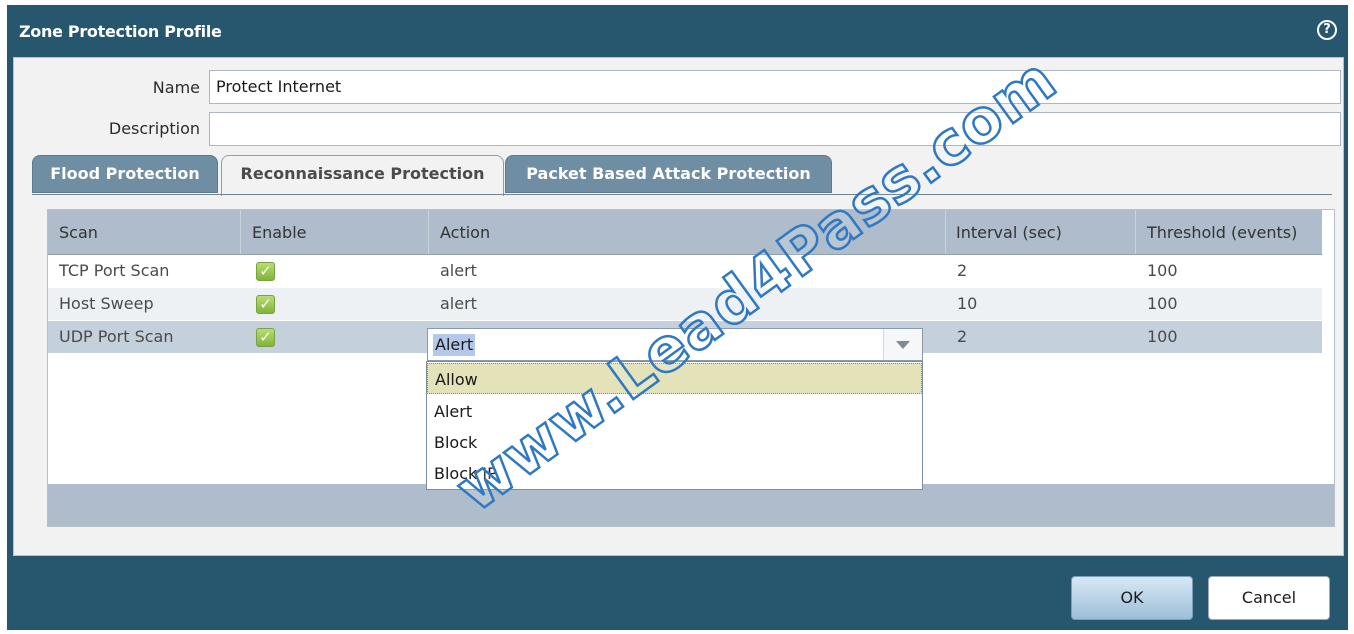  What do you see at coordinates (775, 87) in the screenshot?
I see `name-field: Protect Internet` at bounding box center [775, 87].